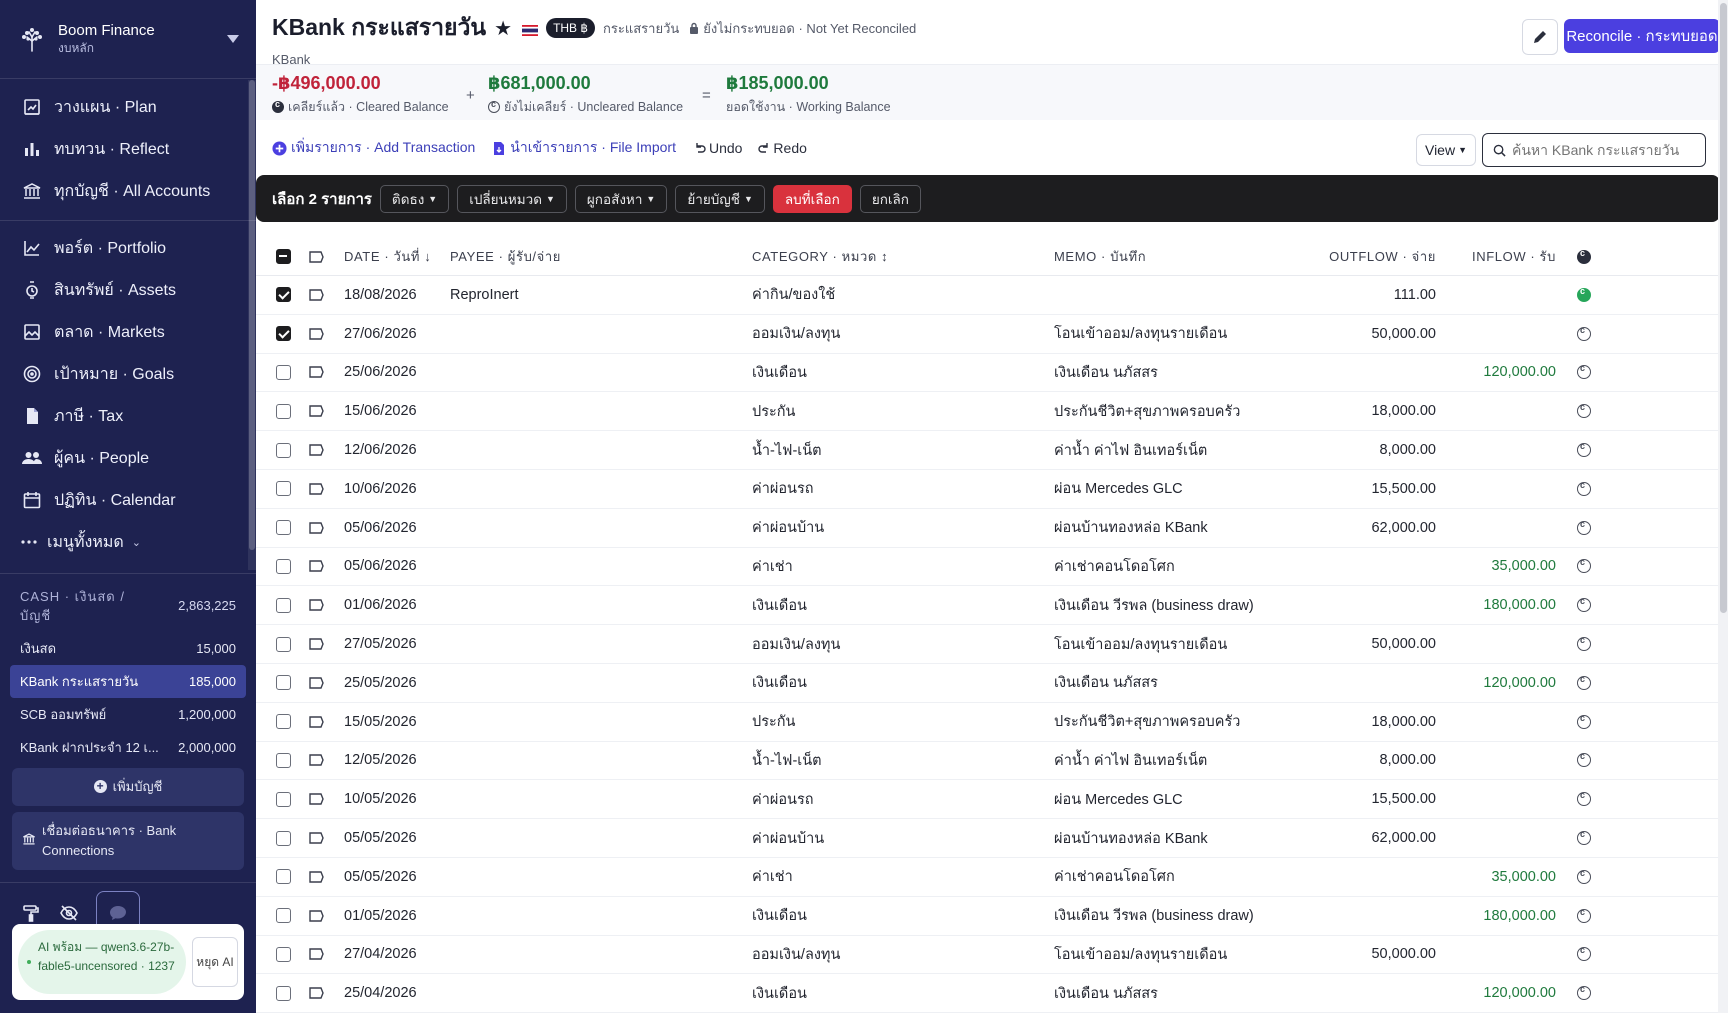 This screenshot has width=1728, height=1013. I want to click on cell-category: น้ำ-ไฟ-เน็ต, so click(903, 760).